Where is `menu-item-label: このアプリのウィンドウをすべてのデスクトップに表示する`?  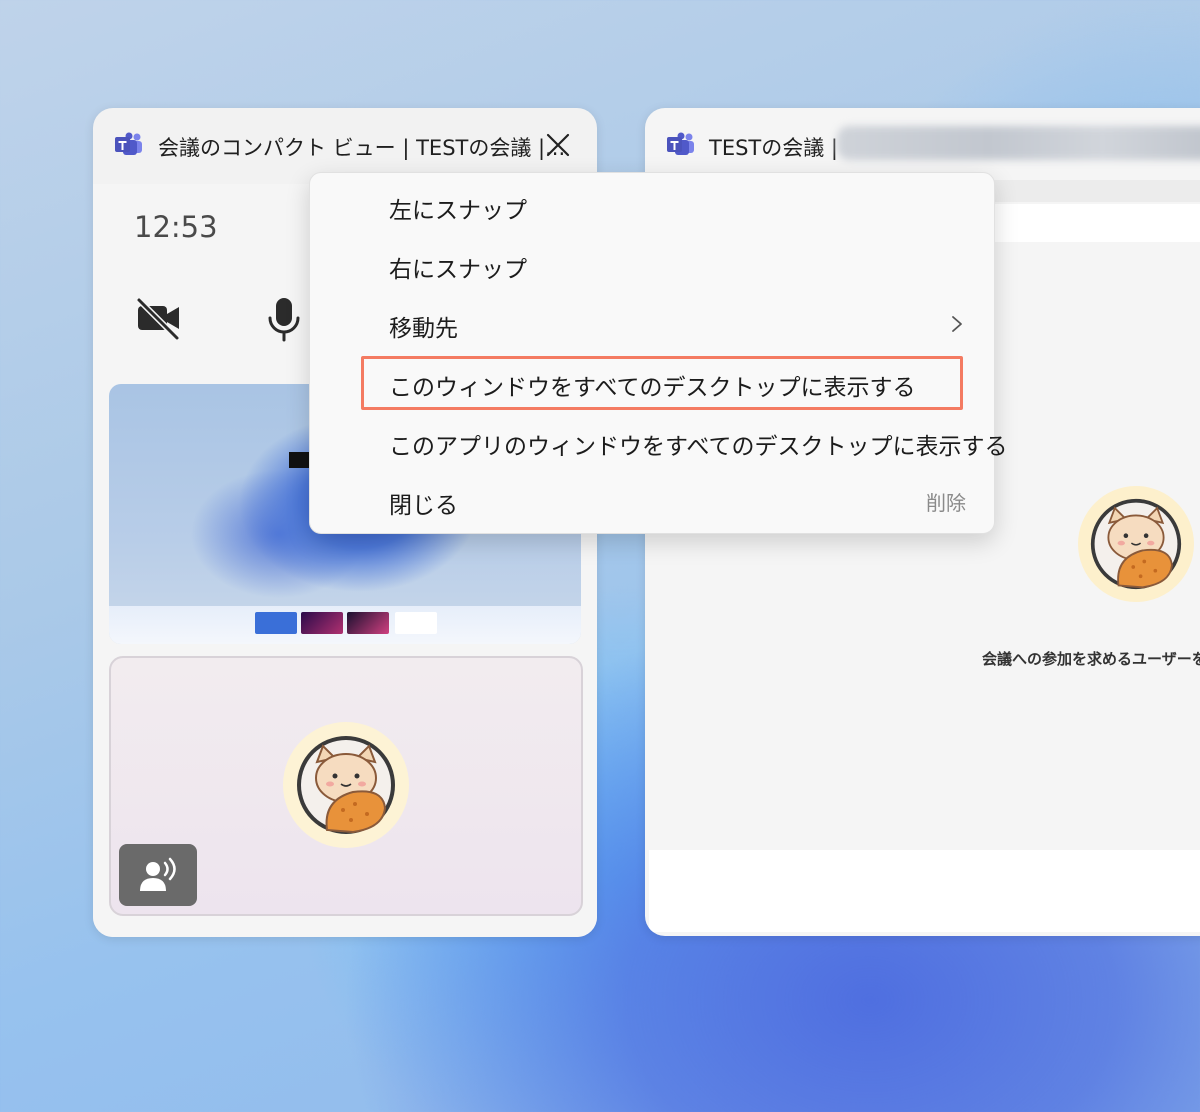 menu-item-label: このアプリのウィンドウをすべてのデスクトップに表示する is located at coordinates (698, 447).